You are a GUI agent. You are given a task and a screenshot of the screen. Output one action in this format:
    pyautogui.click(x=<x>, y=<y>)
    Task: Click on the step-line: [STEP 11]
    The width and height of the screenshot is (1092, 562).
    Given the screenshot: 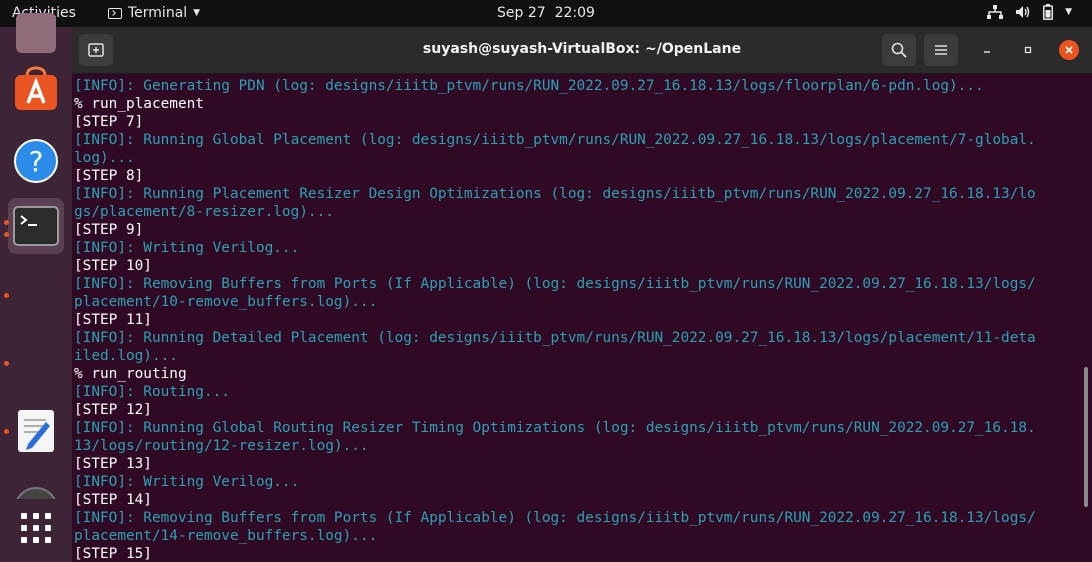 What is the action you would take?
    pyautogui.click(x=113, y=320)
    